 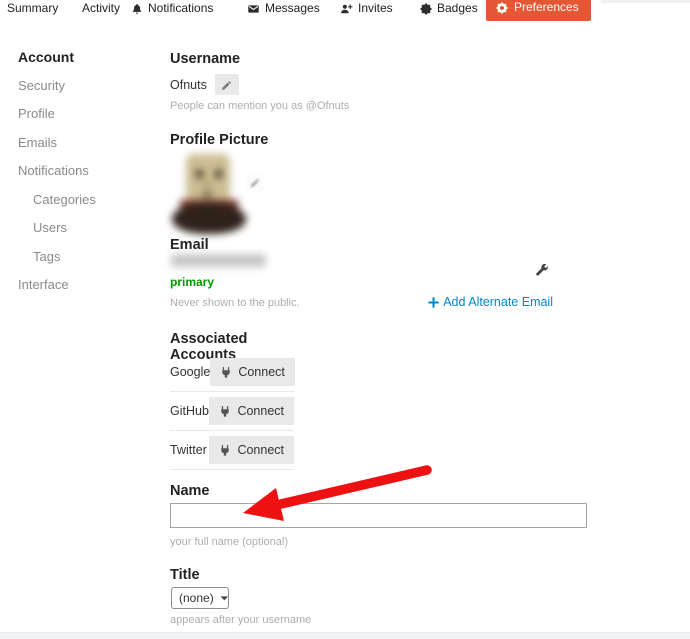 What do you see at coordinates (229, 542) in the screenshot?
I see `name-hint: your full name (optional)` at bounding box center [229, 542].